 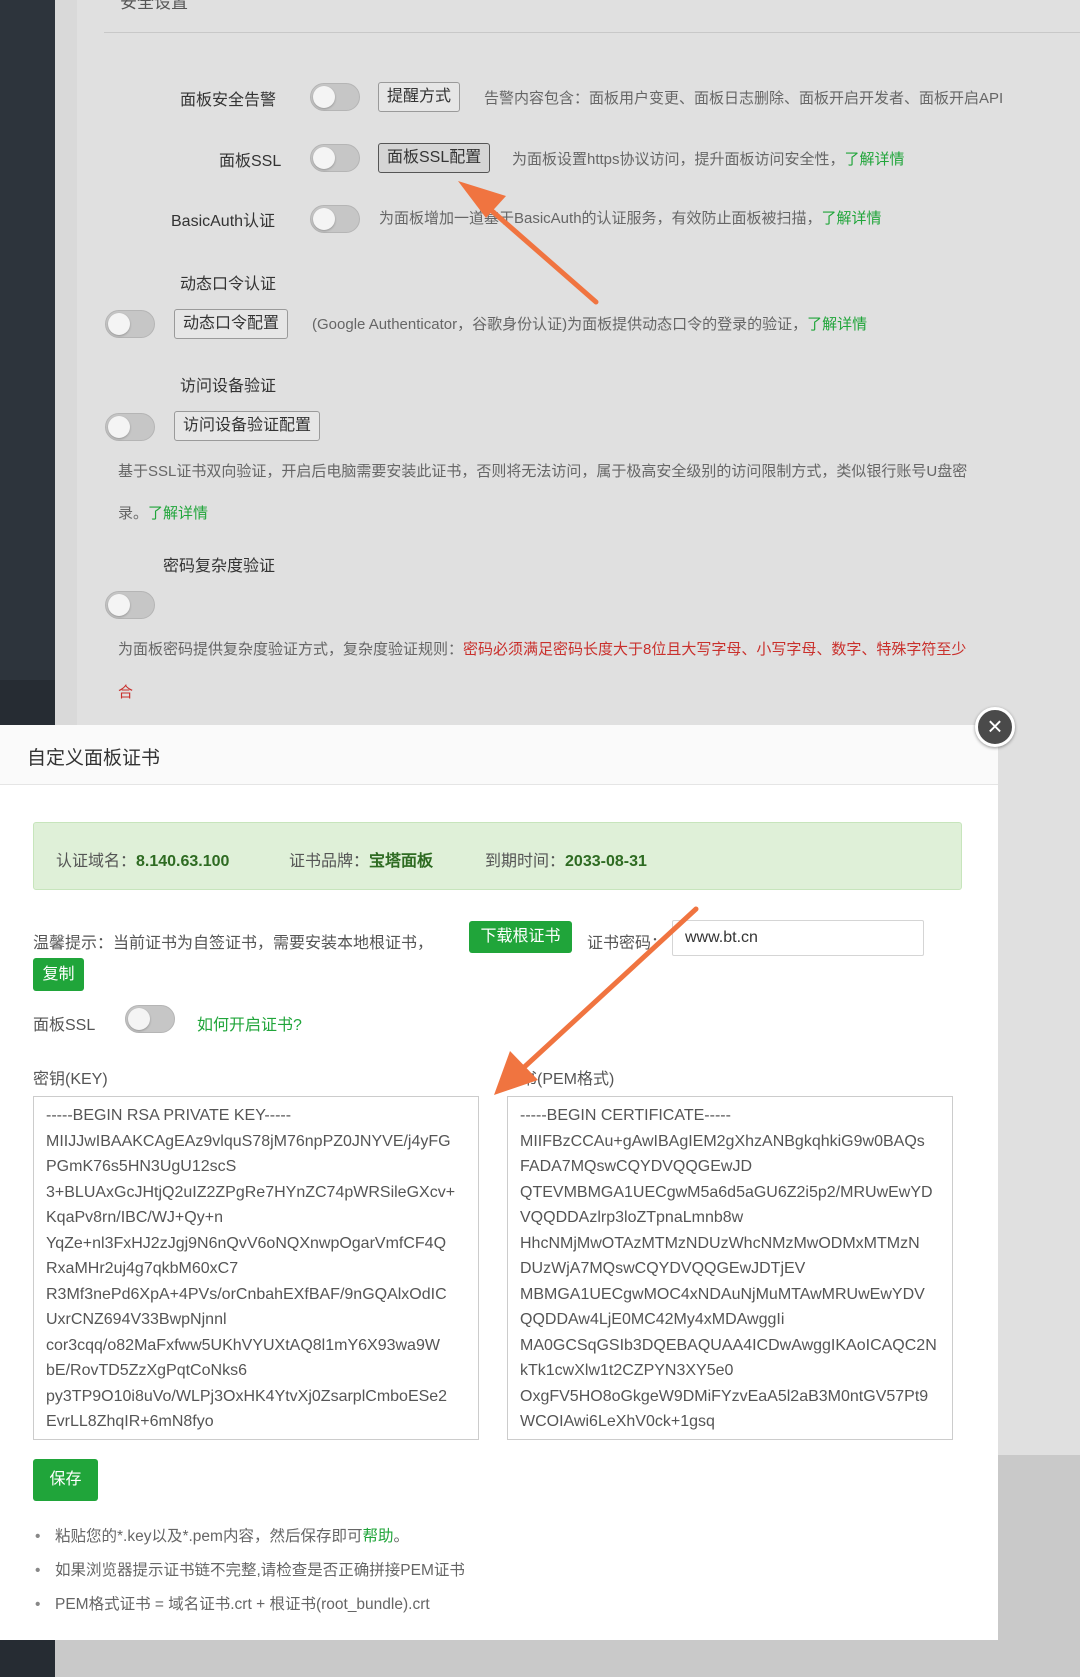 What do you see at coordinates (744, 98) in the screenshot?
I see `panel-alert-desc: 告警内容包含：面板用户变更、面板日志删除、面板开启开发者、面板开启API` at bounding box center [744, 98].